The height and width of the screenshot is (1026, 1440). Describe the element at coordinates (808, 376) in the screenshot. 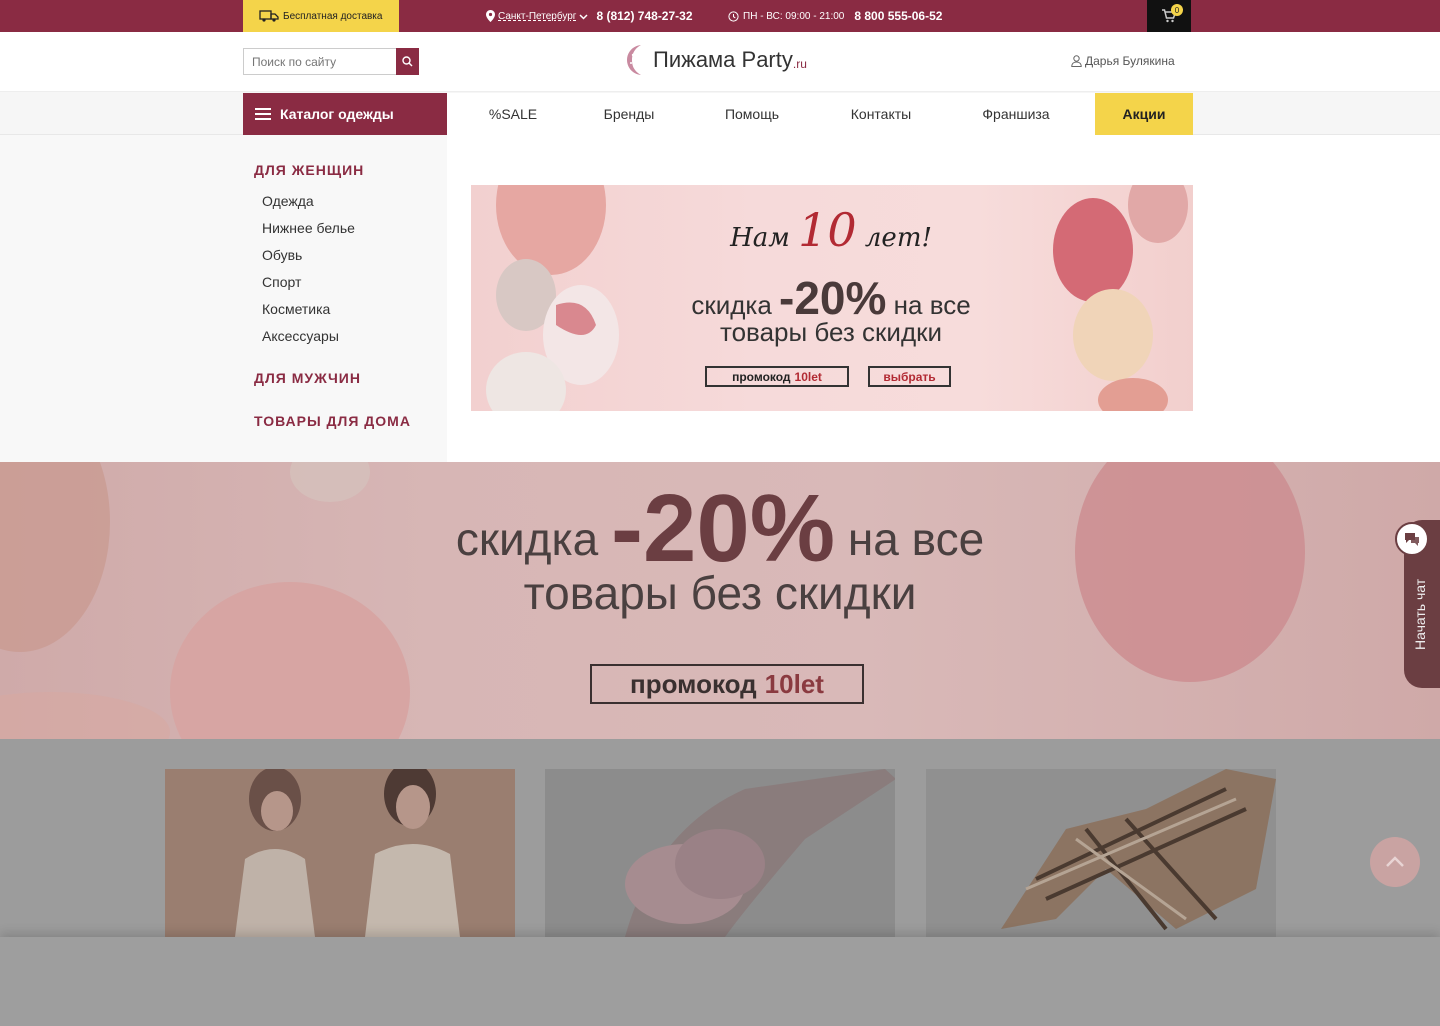

I see `promo-code: 10let` at that location.